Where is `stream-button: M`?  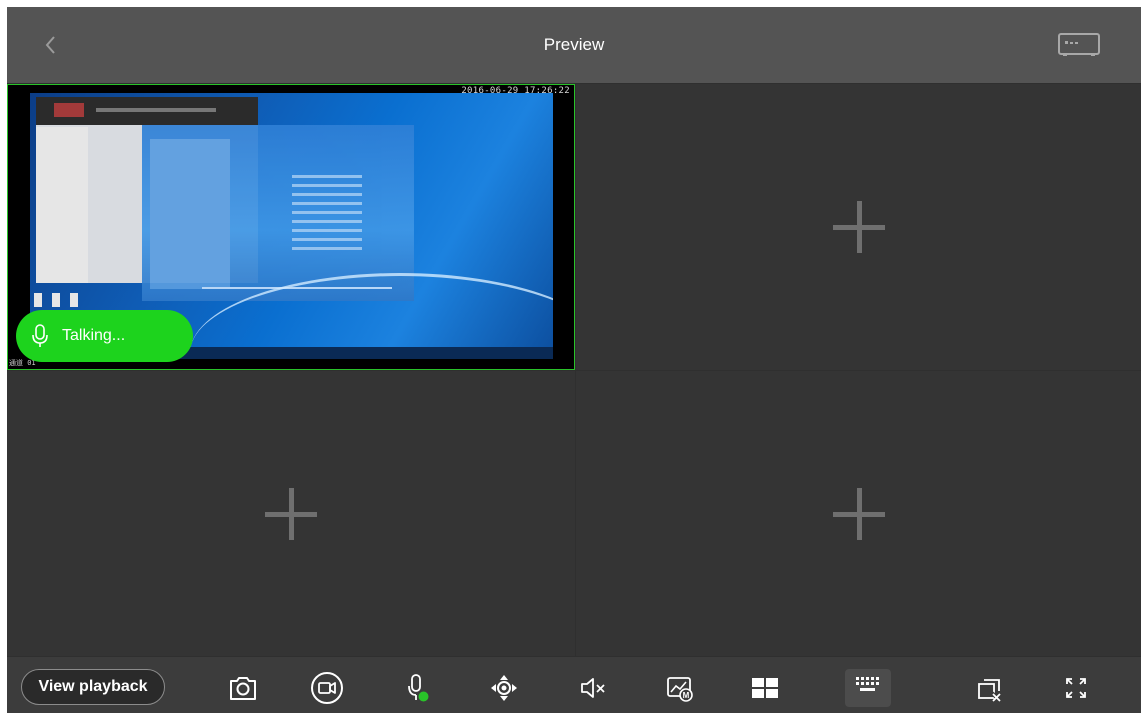 stream-button: M is located at coordinates (680, 688).